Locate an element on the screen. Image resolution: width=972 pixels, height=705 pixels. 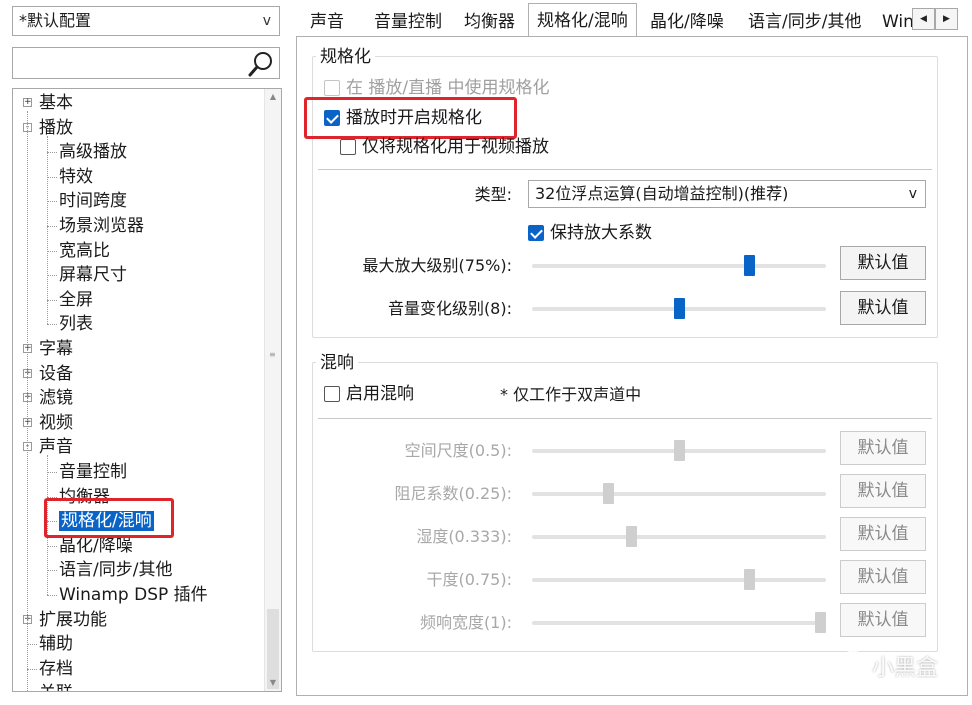
tree-item: 播放 is located at coordinates (56, 128).